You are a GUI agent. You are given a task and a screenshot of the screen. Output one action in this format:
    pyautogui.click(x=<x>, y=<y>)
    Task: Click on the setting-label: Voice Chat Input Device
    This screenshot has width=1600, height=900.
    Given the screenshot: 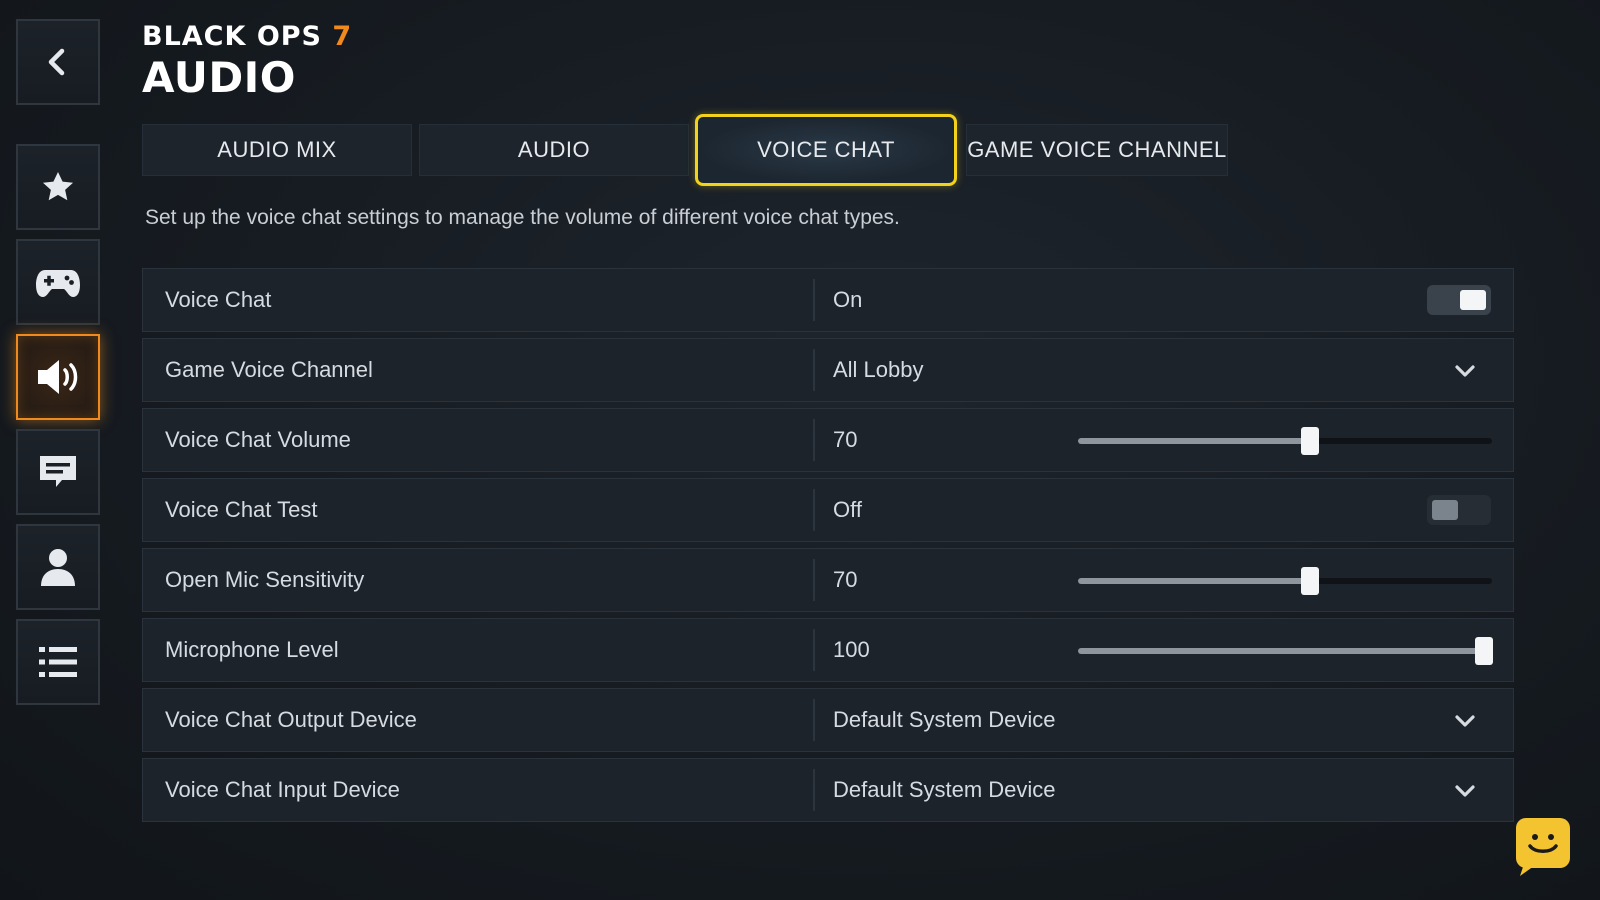 What is the action you would take?
    pyautogui.click(x=282, y=789)
    